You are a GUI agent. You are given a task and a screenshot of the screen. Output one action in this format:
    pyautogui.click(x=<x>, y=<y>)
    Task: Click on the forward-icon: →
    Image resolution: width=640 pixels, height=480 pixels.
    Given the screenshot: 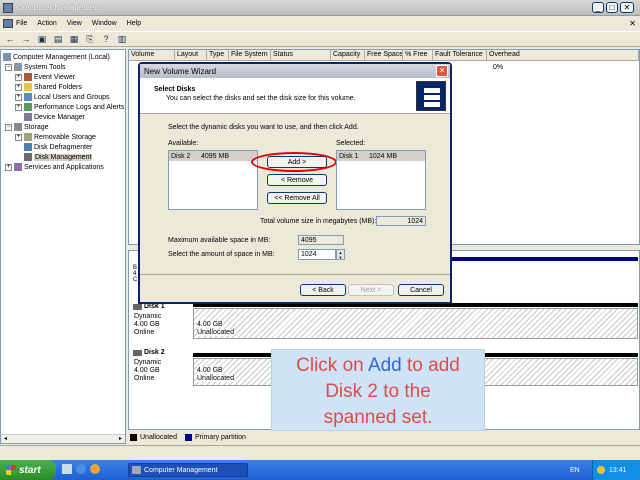 What is the action you would take?
    pyautogui.click(x=26, y=39)
    